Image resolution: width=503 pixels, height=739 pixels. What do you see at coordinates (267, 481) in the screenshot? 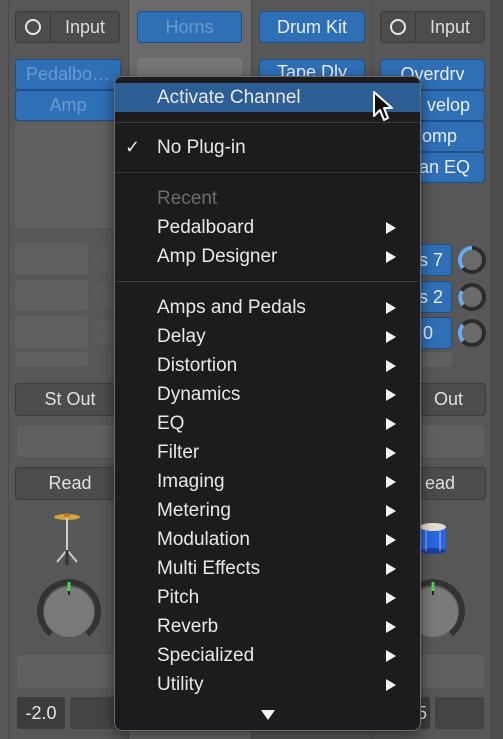
I see `menu-item-imaging: Imaging` at bounding box center [267, 481].